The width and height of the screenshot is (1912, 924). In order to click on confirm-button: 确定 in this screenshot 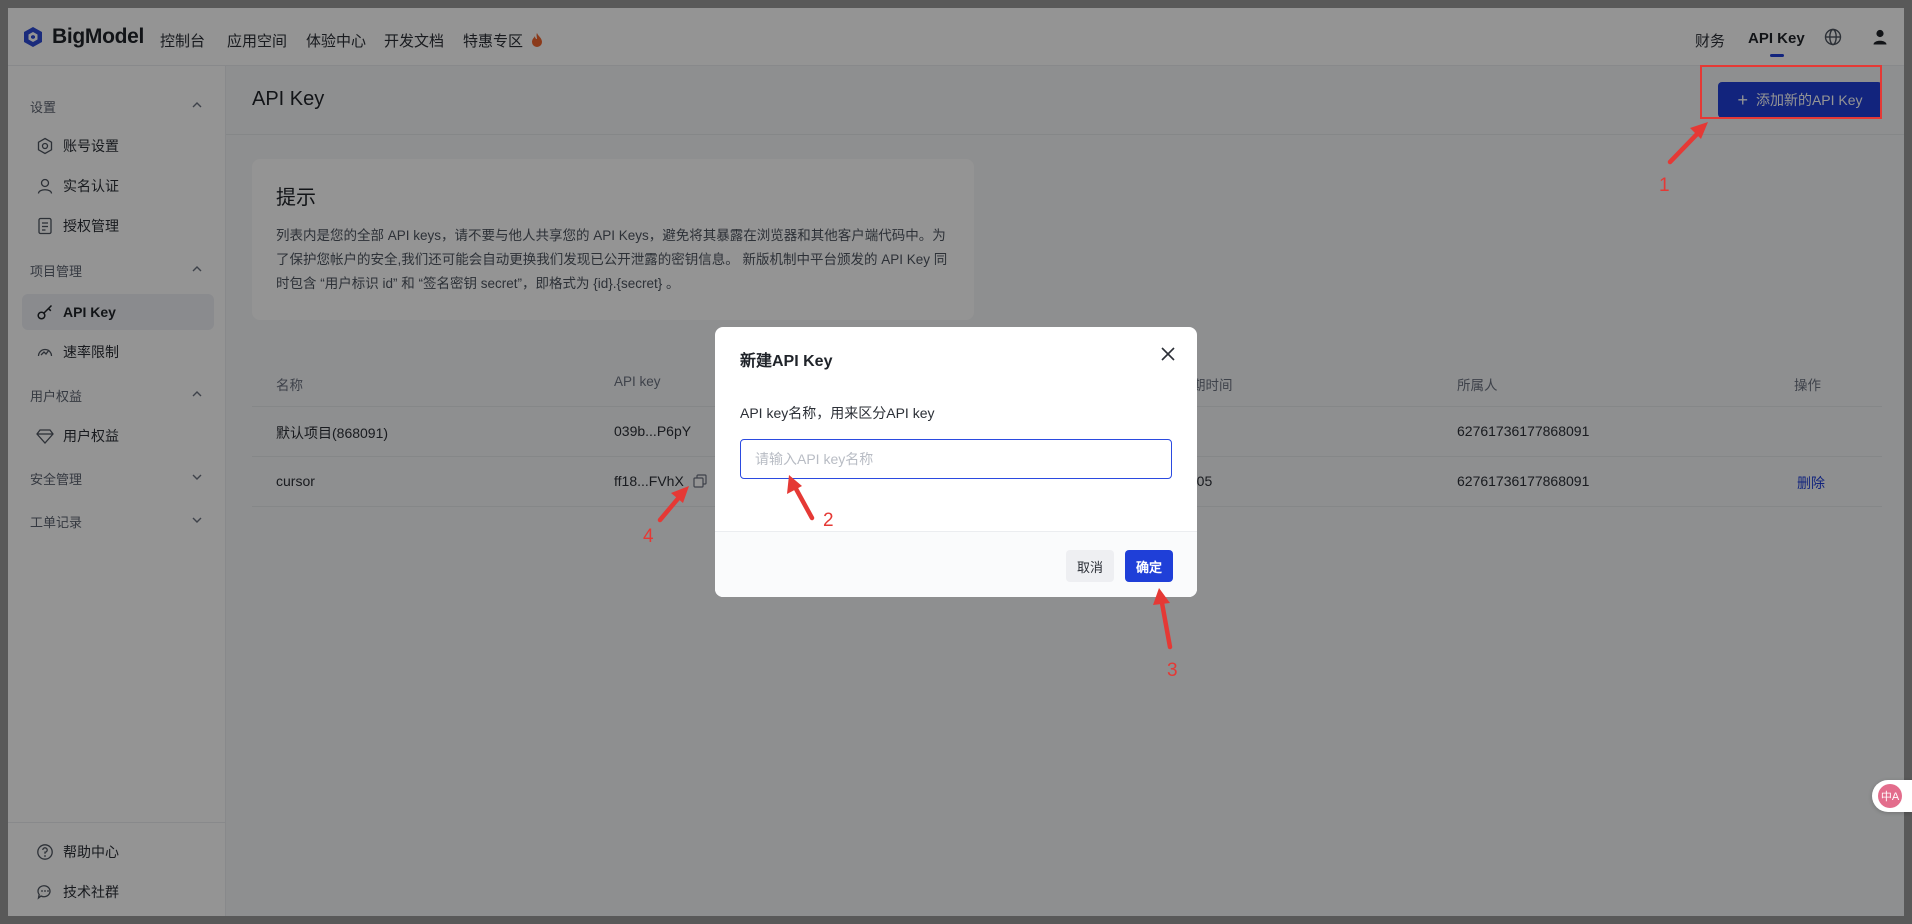, I will do `click(1149, 566)`.